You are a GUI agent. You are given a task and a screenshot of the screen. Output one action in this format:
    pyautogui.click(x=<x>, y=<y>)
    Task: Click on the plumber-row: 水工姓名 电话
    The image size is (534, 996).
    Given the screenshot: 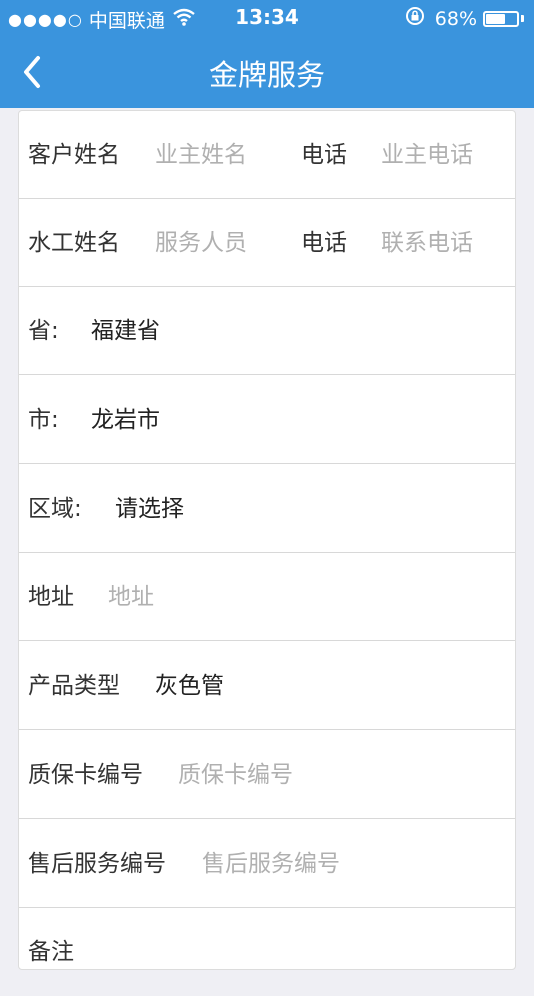 What is the action you would take?
    pyautogui.click(x=270, y=243)
    